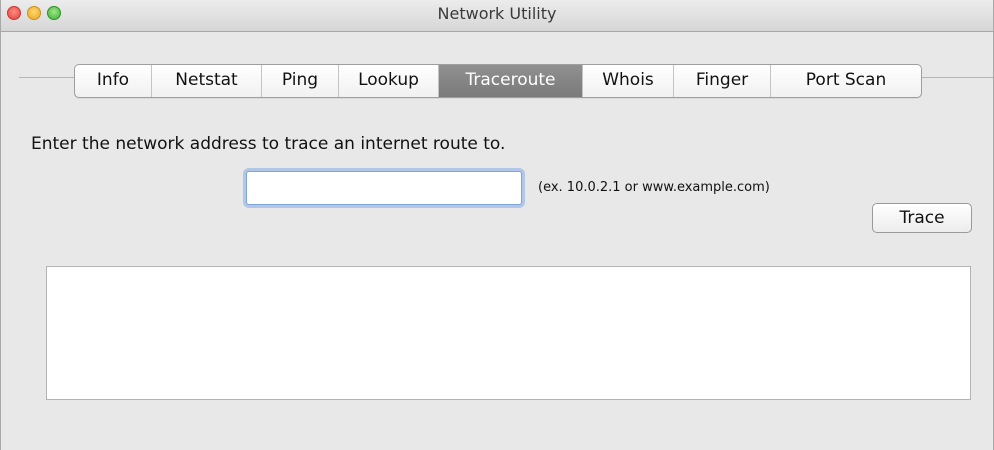 The width and height of the screenshot is (994, 450). I want to click on address-example-hint: (ex. 10.0.2.1 or www.example.com), so click(654, 187).